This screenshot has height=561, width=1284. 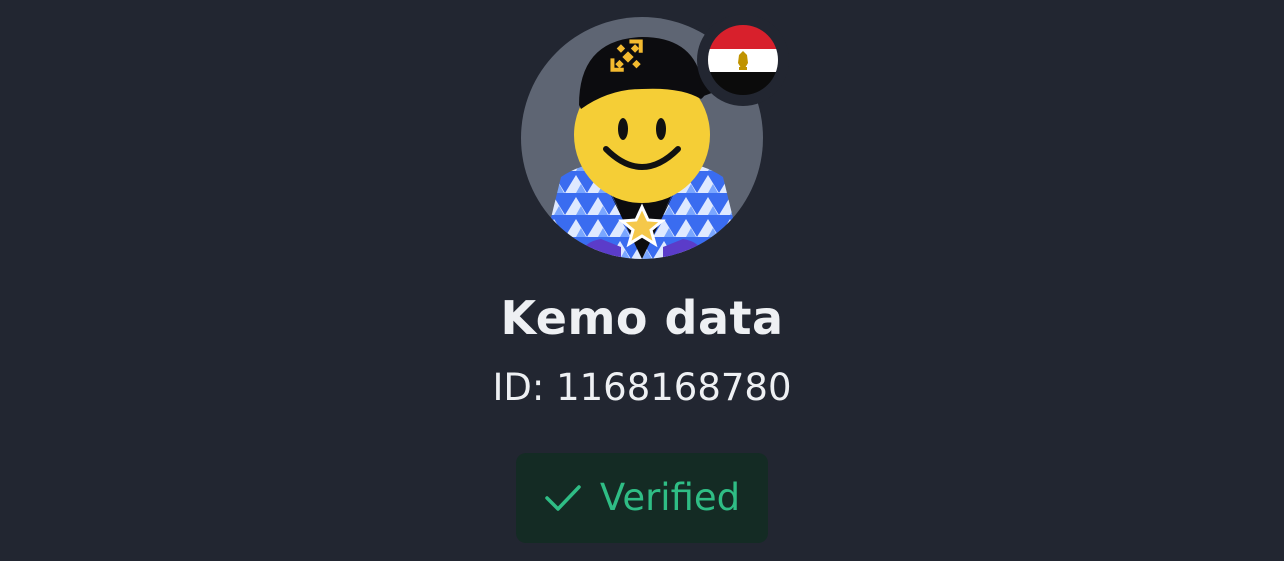 I want to click on user-id-text: ID: 1168168780, so click(x=642, y=387).